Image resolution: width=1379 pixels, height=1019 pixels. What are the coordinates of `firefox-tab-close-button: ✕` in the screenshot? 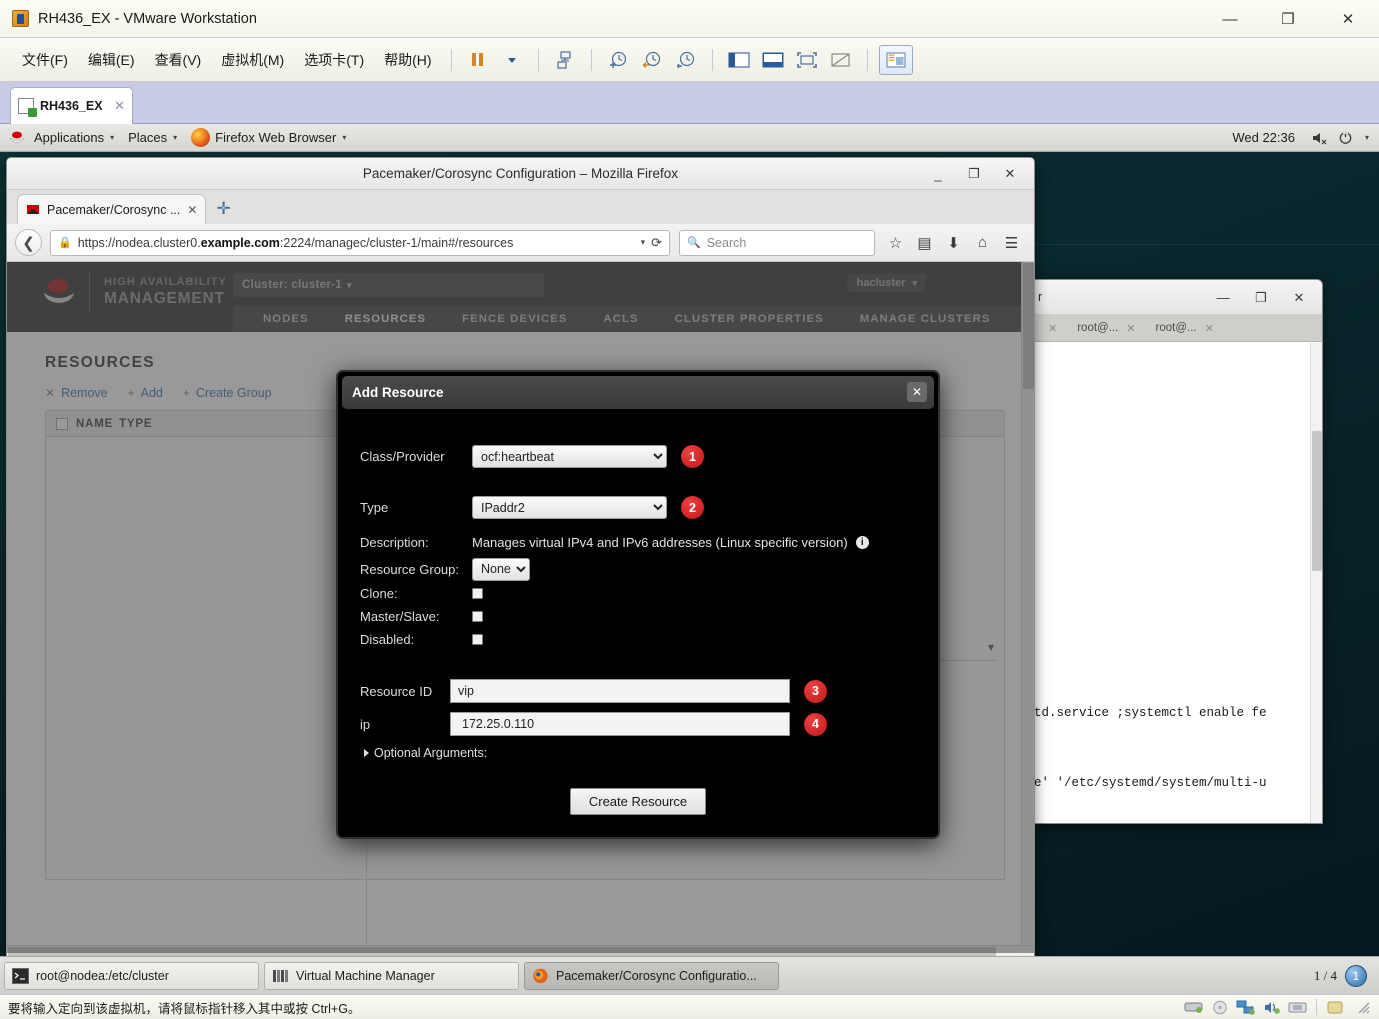 It's located at (192, 210).